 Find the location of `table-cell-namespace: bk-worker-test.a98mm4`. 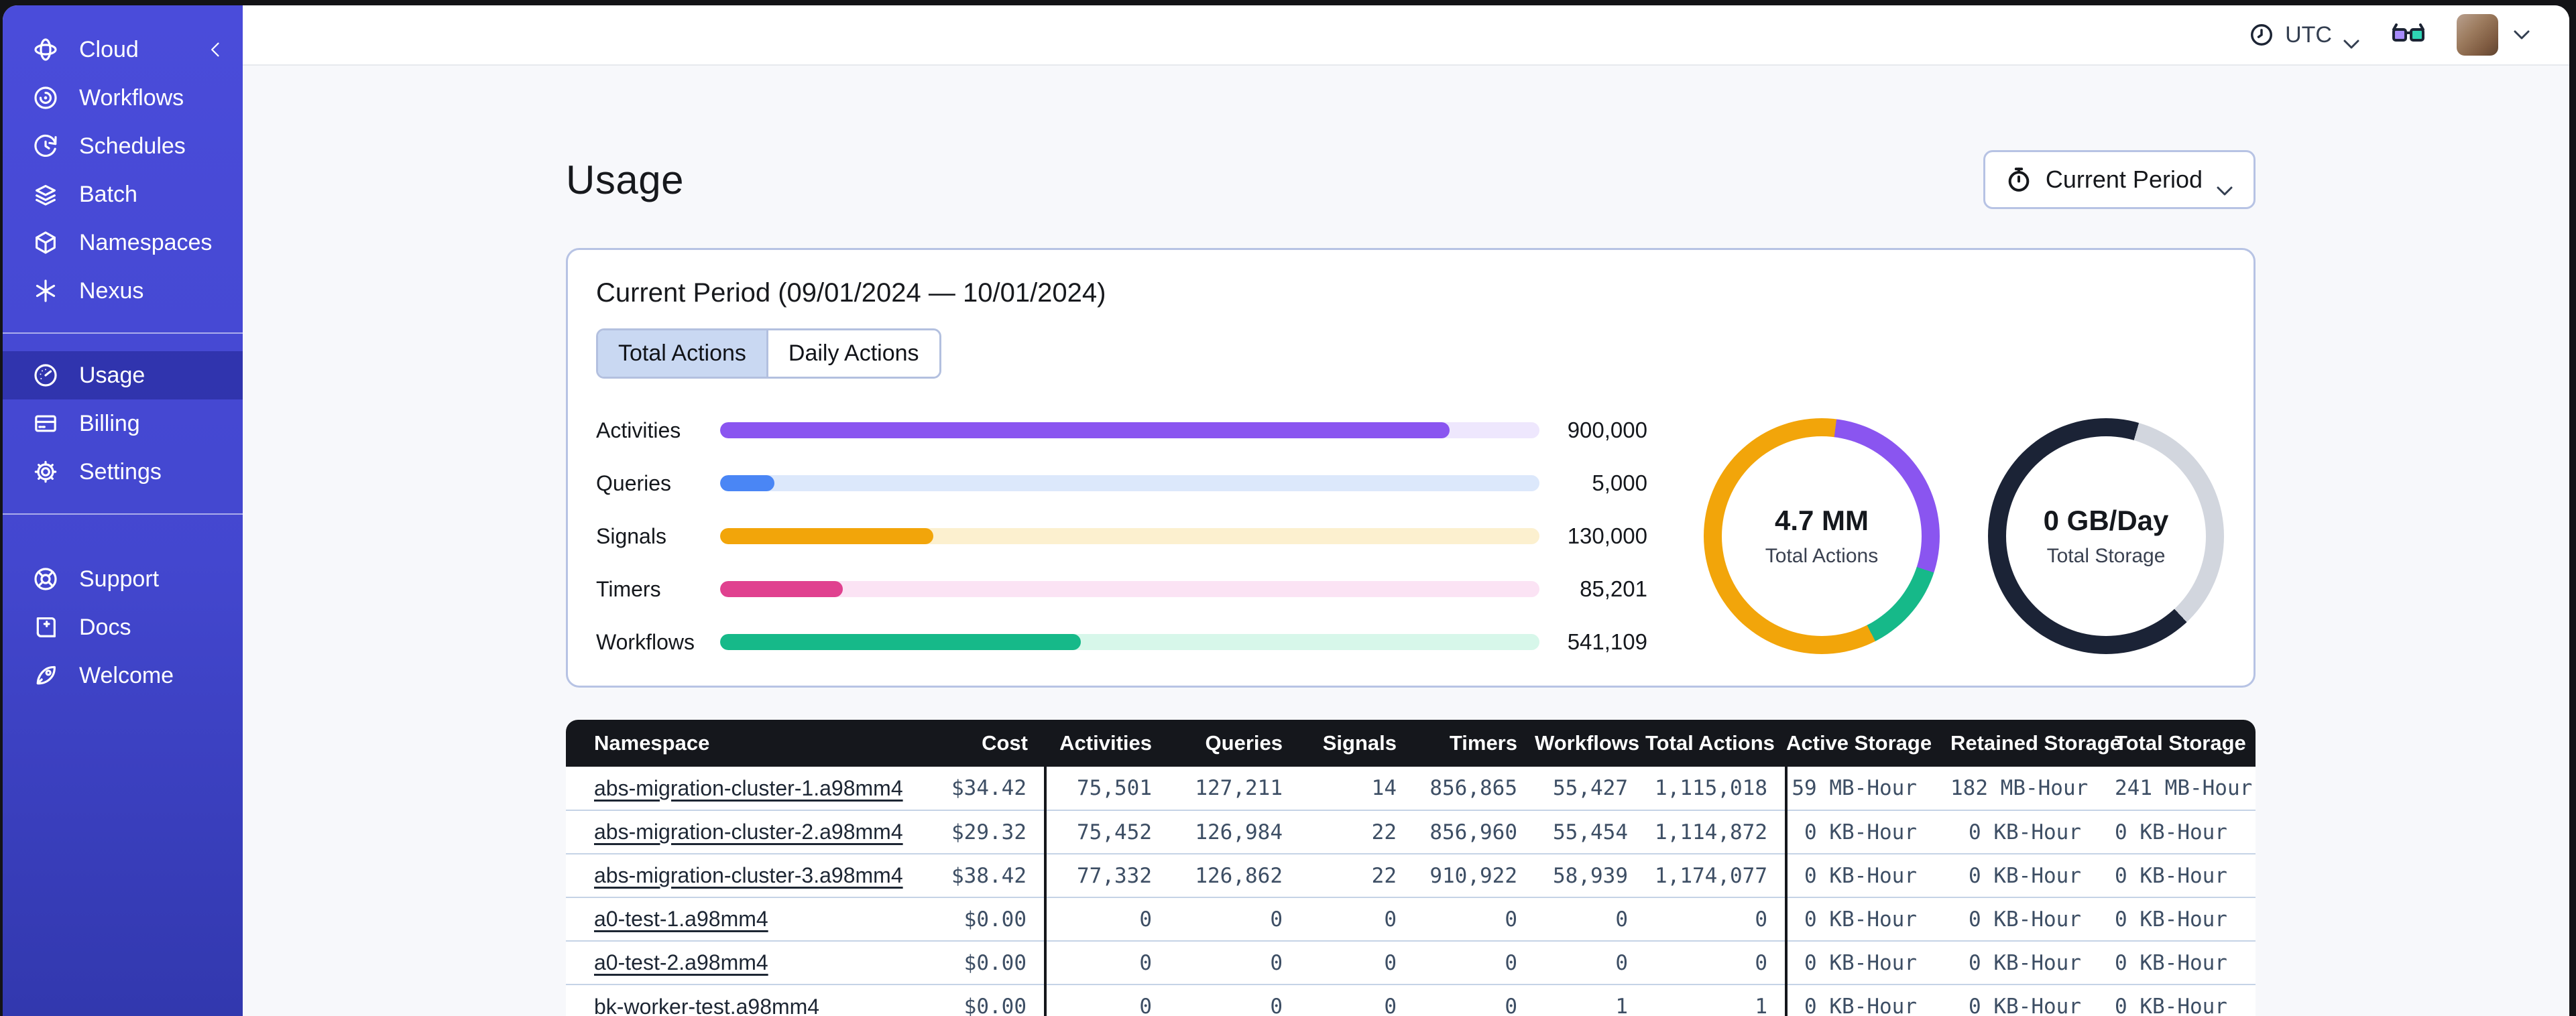

table-cell-namespace: bk-worker-test.a98mm4 is located at coordinates (748, 1000).